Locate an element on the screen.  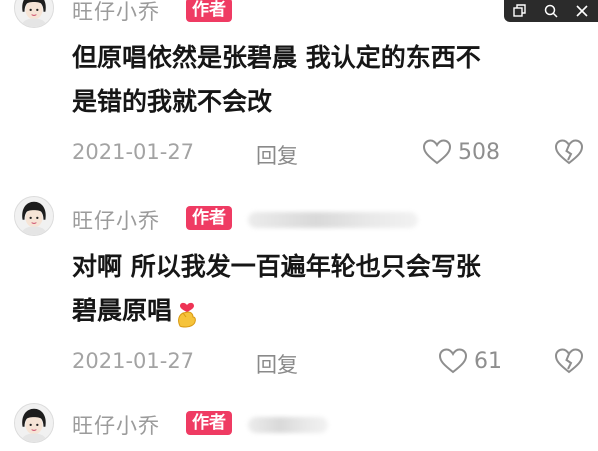
comment-text: 但原唱依然是张碧晨 我认定的东西不 是错的我就不会改 is located at coordinates (276, 80).